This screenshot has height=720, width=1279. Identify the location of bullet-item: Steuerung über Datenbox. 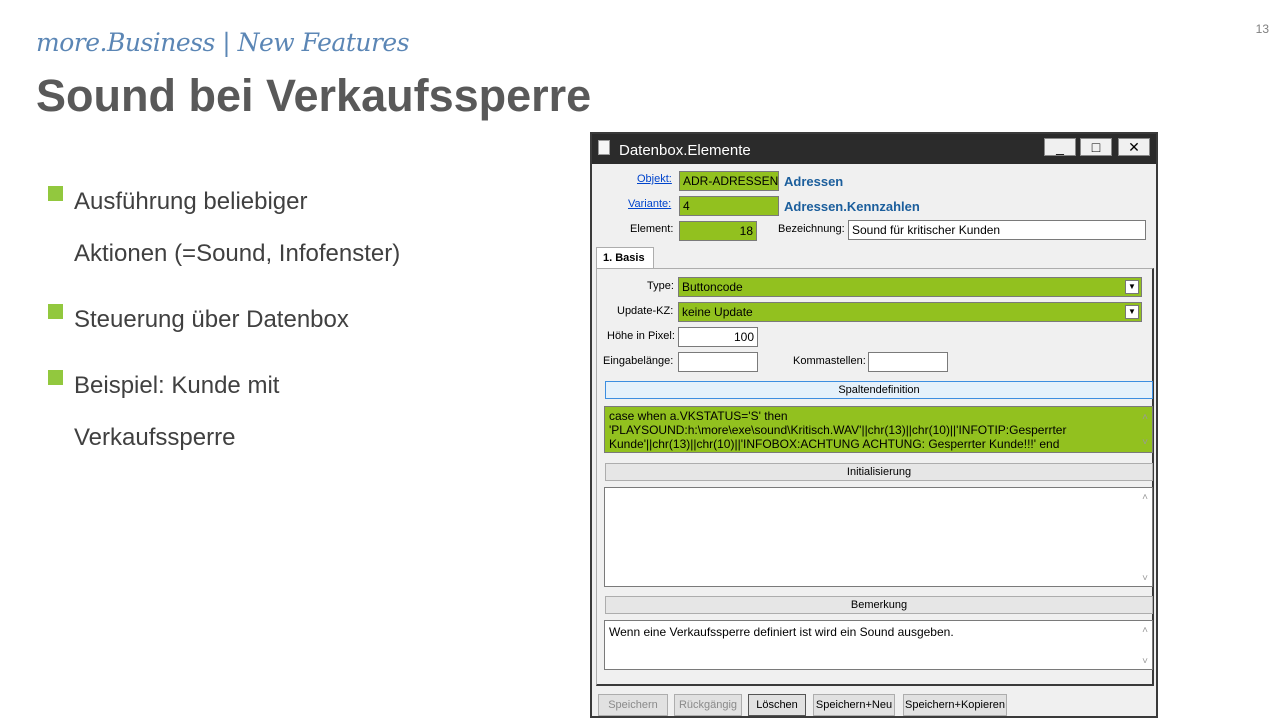
(308, 320).